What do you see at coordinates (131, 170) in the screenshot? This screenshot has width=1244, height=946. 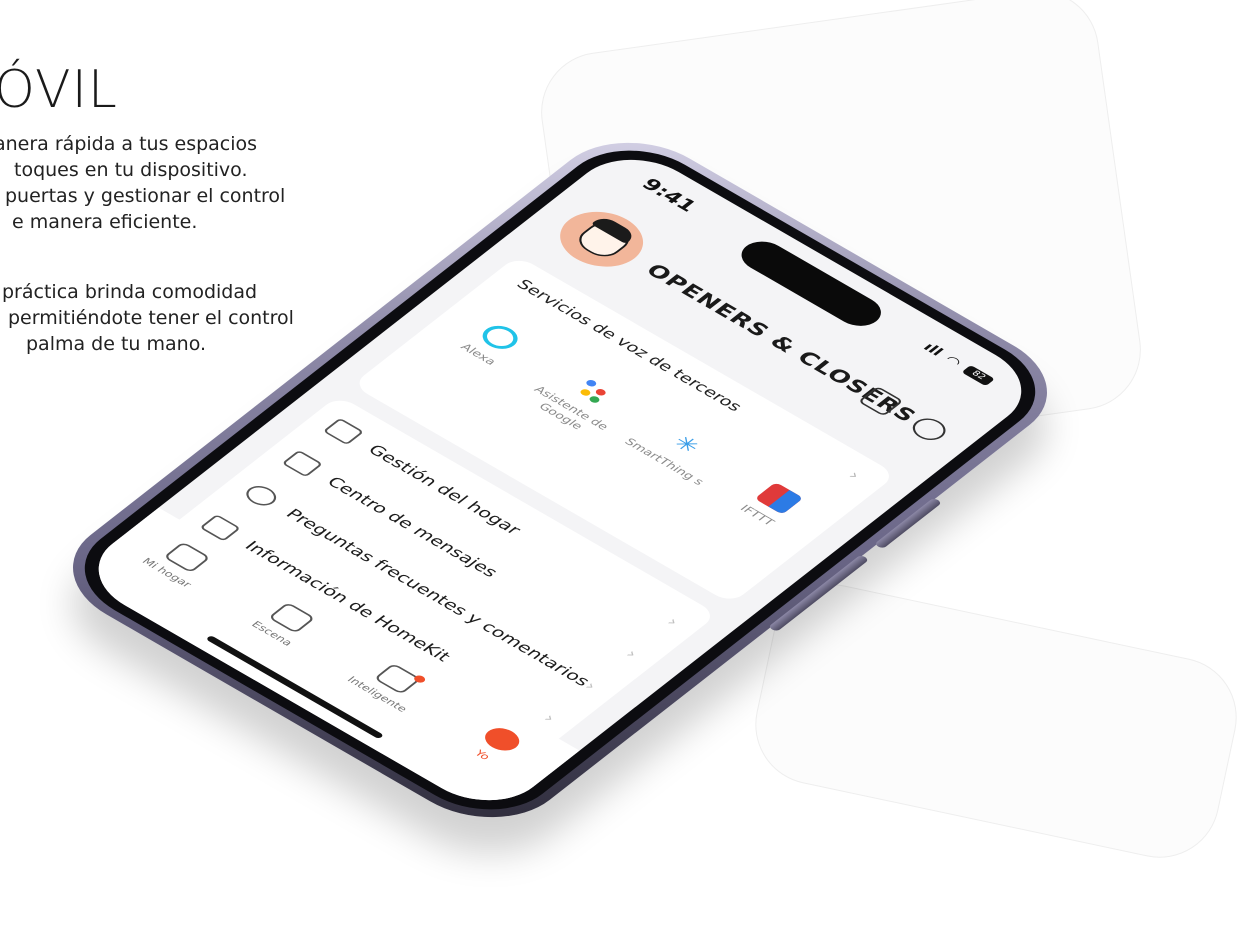 I see `text-line: toques en tu dispositivo.` at bounding box center [131, 170].